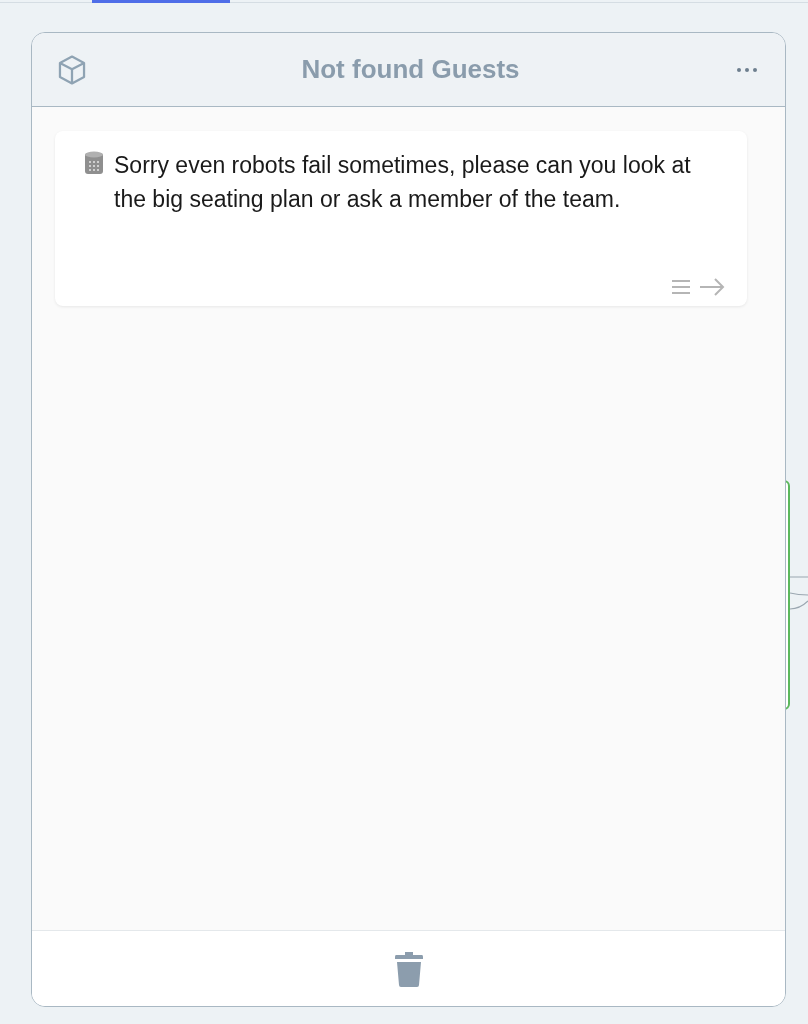 Image resolution: width=808 pixels, height=1024 pixels. I want to click on cylinder-icon, so click(94, 163).